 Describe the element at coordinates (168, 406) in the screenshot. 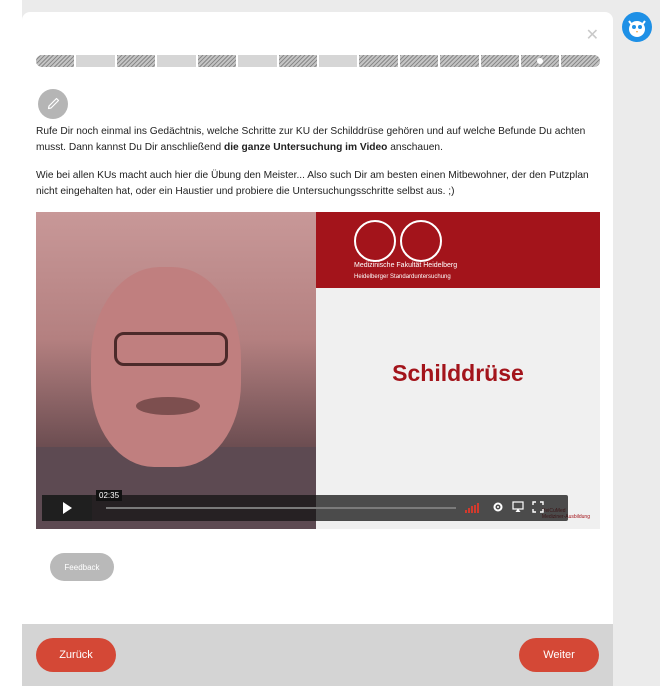

I see `person-mustache` at that location.